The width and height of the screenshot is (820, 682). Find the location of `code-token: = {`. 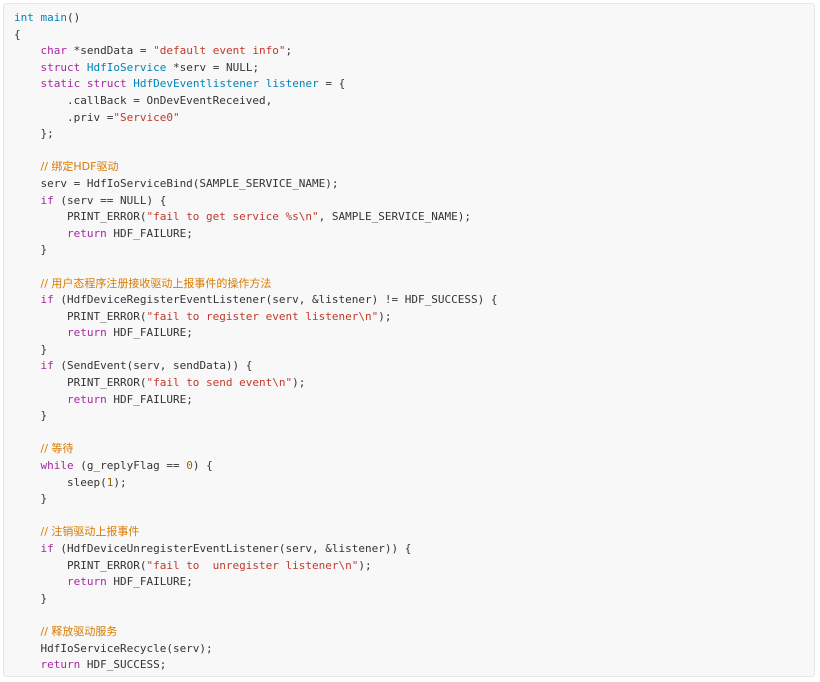

code-token: = { is located at coordinates (332, 84).